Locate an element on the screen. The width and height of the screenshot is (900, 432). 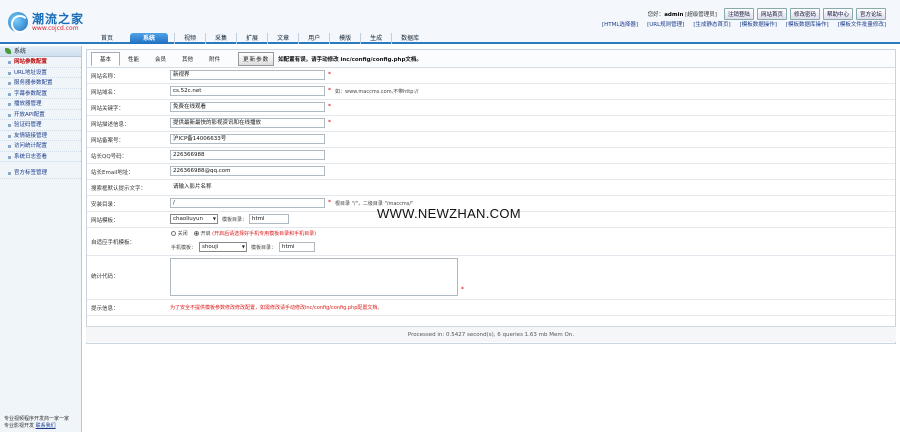
logo-swirl-icon is located at coordinates (18, 22).